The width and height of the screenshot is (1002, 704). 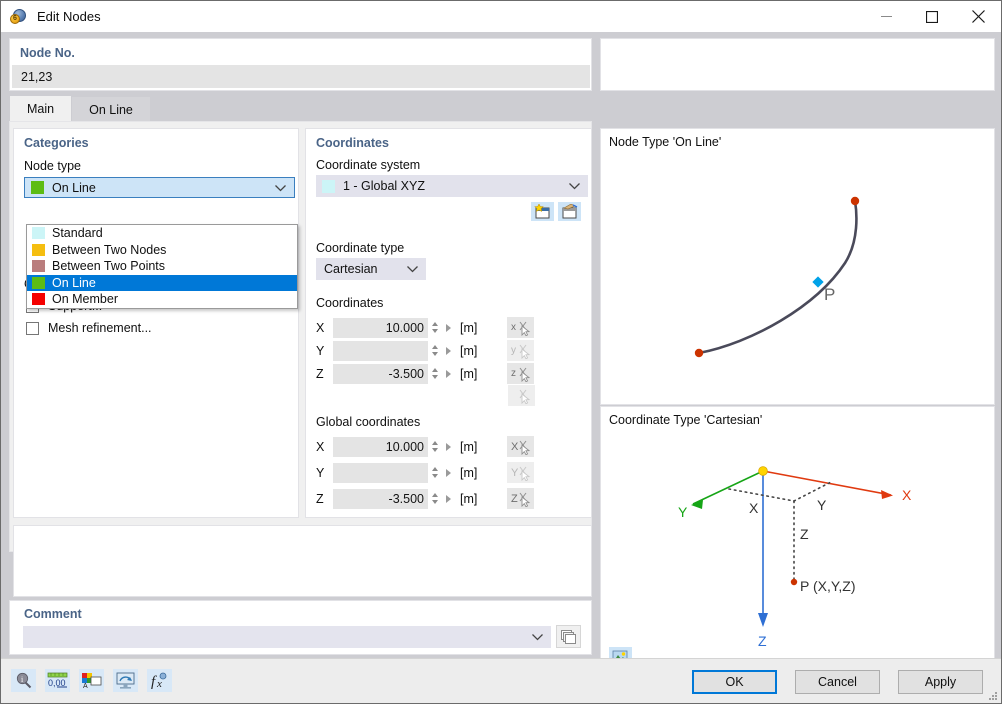 What do you see at coordinates (520, 446) in the screenshot?
I see `pick-global-x-icon: X` at bounding box center [520, 446].